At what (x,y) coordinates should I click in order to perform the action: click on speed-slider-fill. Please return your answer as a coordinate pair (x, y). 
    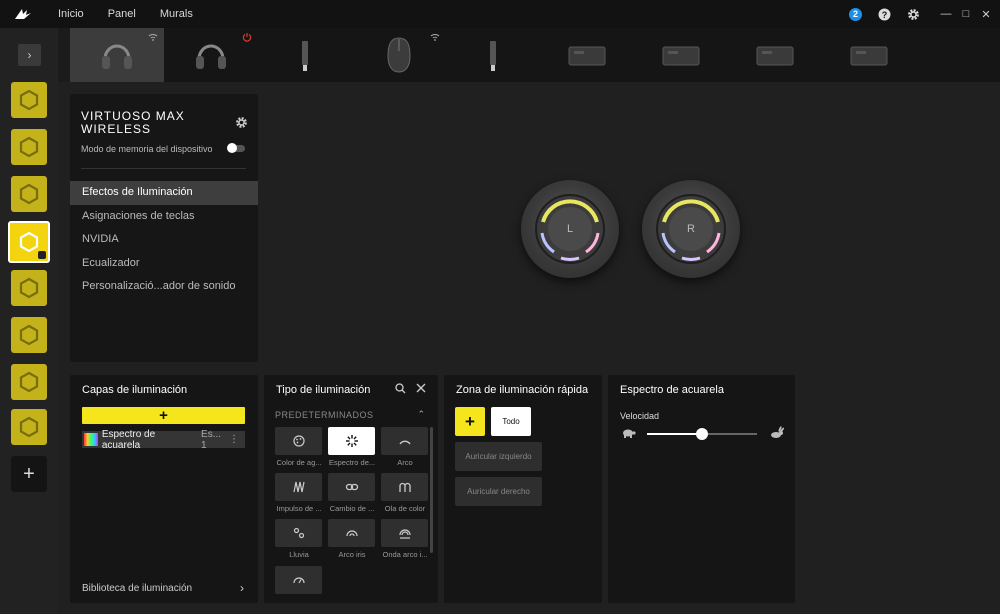
    Looking at the image, I should click on (674, 434).